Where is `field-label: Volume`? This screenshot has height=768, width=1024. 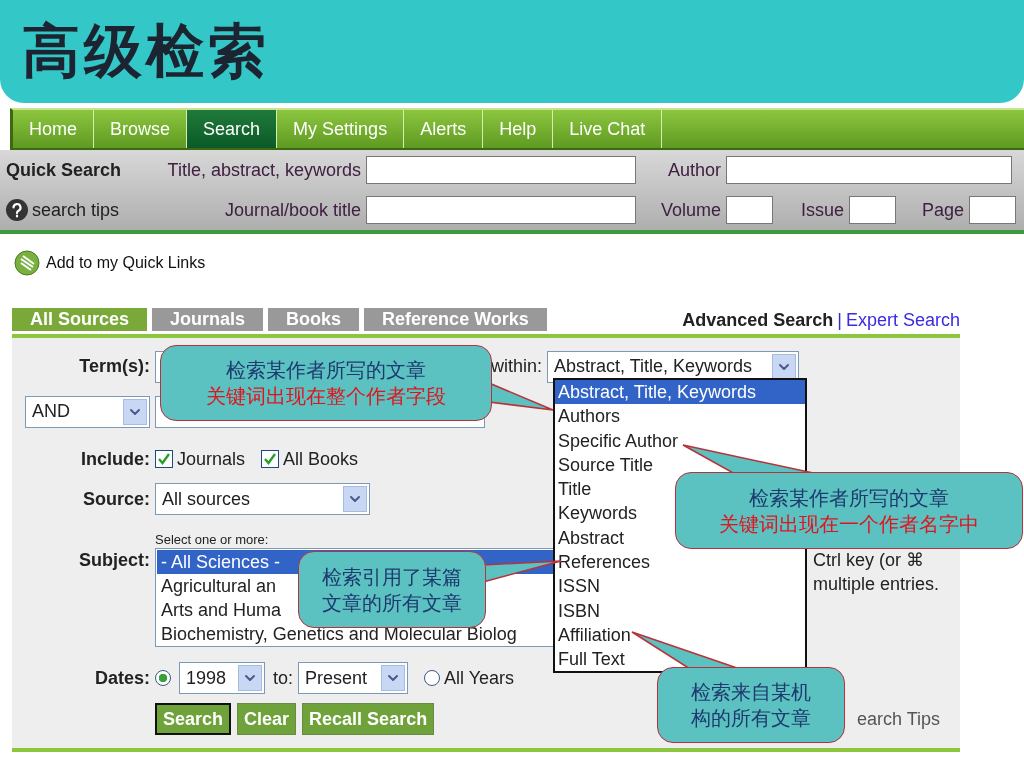
field-label: Volume is located at coordinates (690, 210).